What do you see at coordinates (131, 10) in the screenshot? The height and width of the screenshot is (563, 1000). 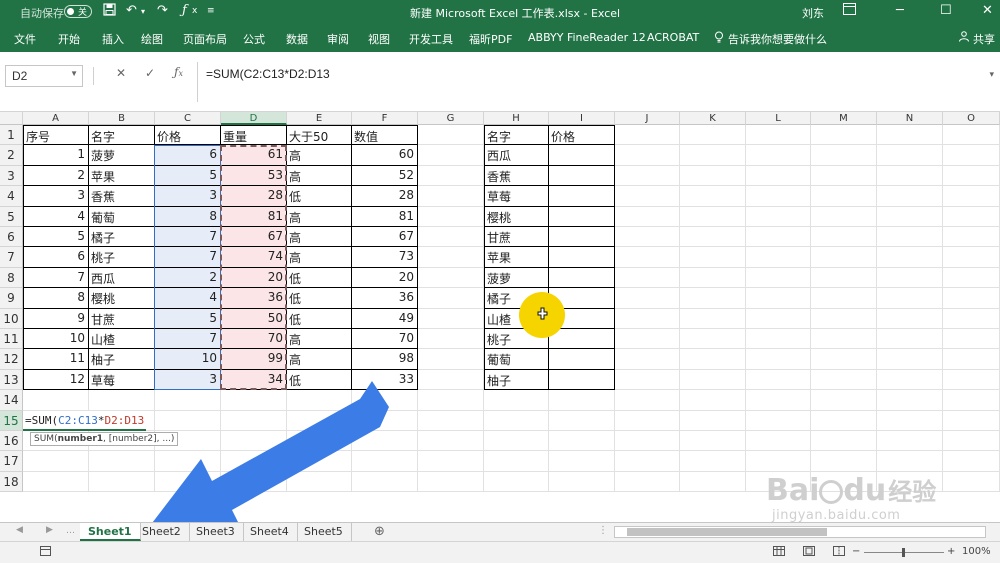 I see `undo-icon: ↶` at bounding box center [131, 10].